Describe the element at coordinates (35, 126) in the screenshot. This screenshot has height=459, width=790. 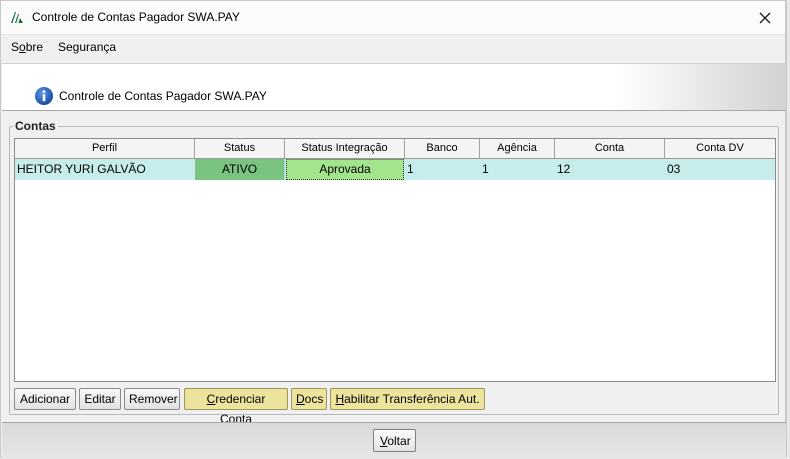
I see `accounts-group-label: Contas` at that location.